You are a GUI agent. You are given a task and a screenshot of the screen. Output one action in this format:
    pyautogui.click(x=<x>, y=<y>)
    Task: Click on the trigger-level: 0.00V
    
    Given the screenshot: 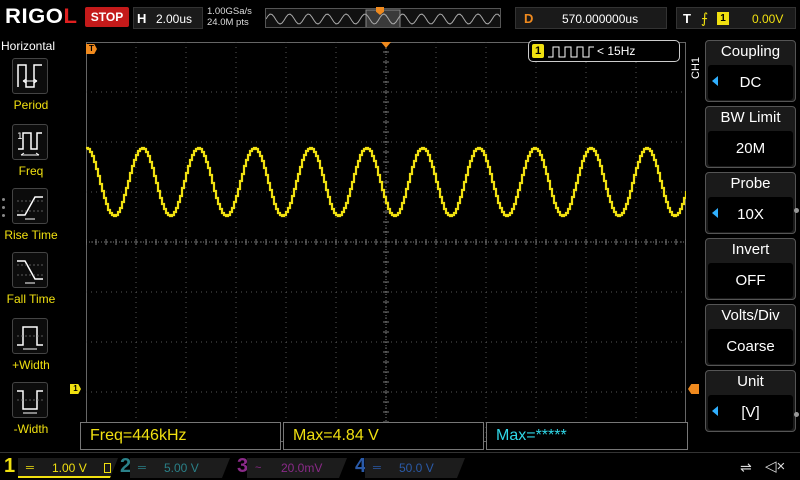 What is the action you would take?
    pyautogui.click(x=768, y=19)
    